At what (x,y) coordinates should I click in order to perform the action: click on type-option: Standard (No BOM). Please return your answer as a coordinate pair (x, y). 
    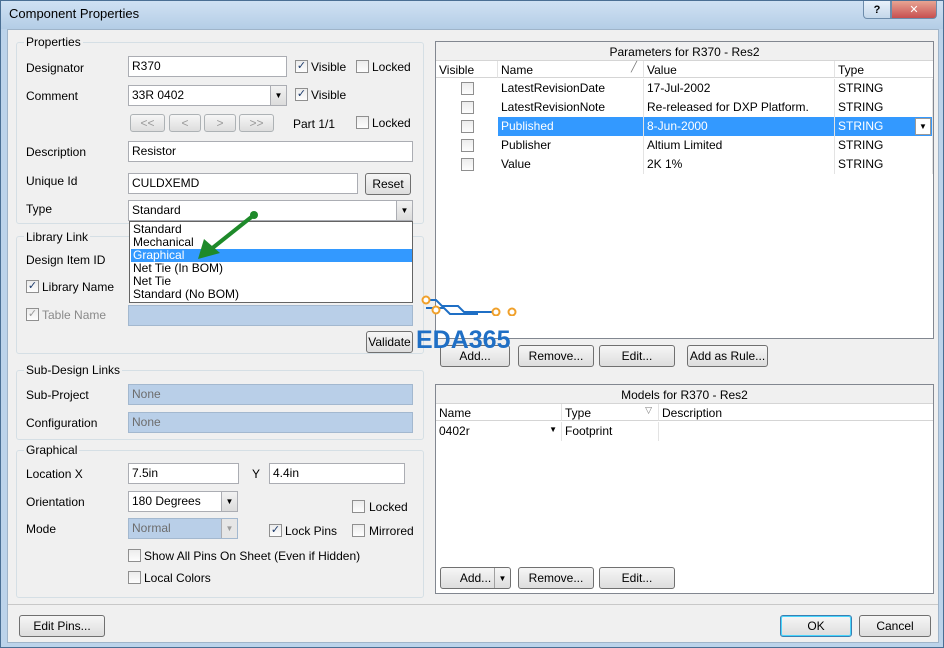
    Looking at the image, I should click on (186, 294).